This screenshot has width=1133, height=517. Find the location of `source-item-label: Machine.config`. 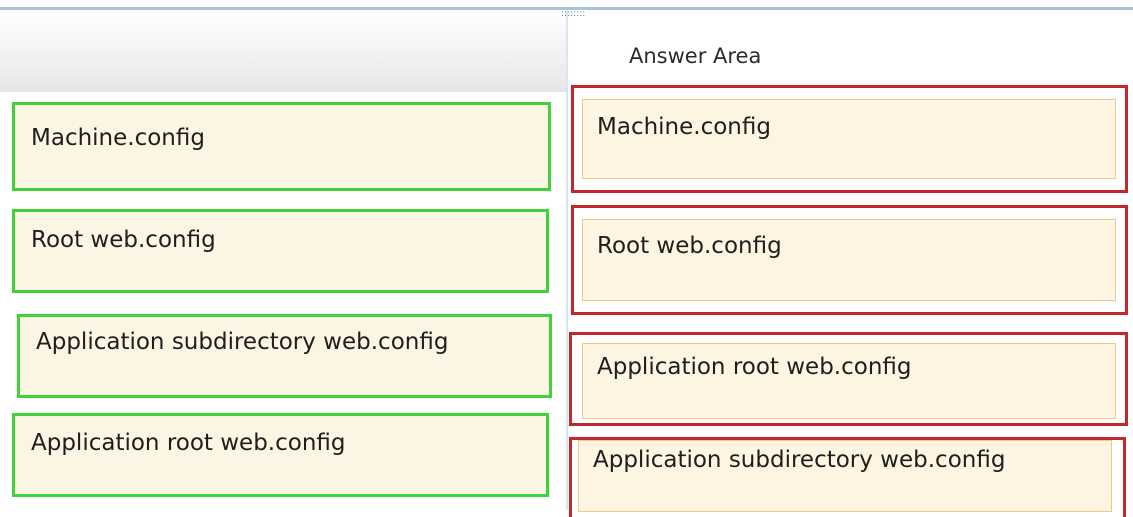

source-item-label: Machine.config is located at coordinates (118, 138).